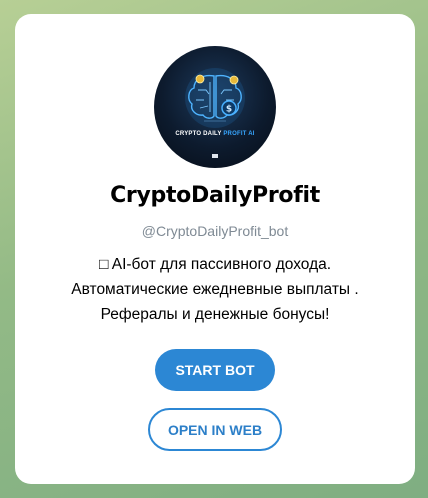  Describe the element at coordinates (215, 231) in the screenshot. I see `bot-username: @CryptoDailyProfit_bot` at that location.